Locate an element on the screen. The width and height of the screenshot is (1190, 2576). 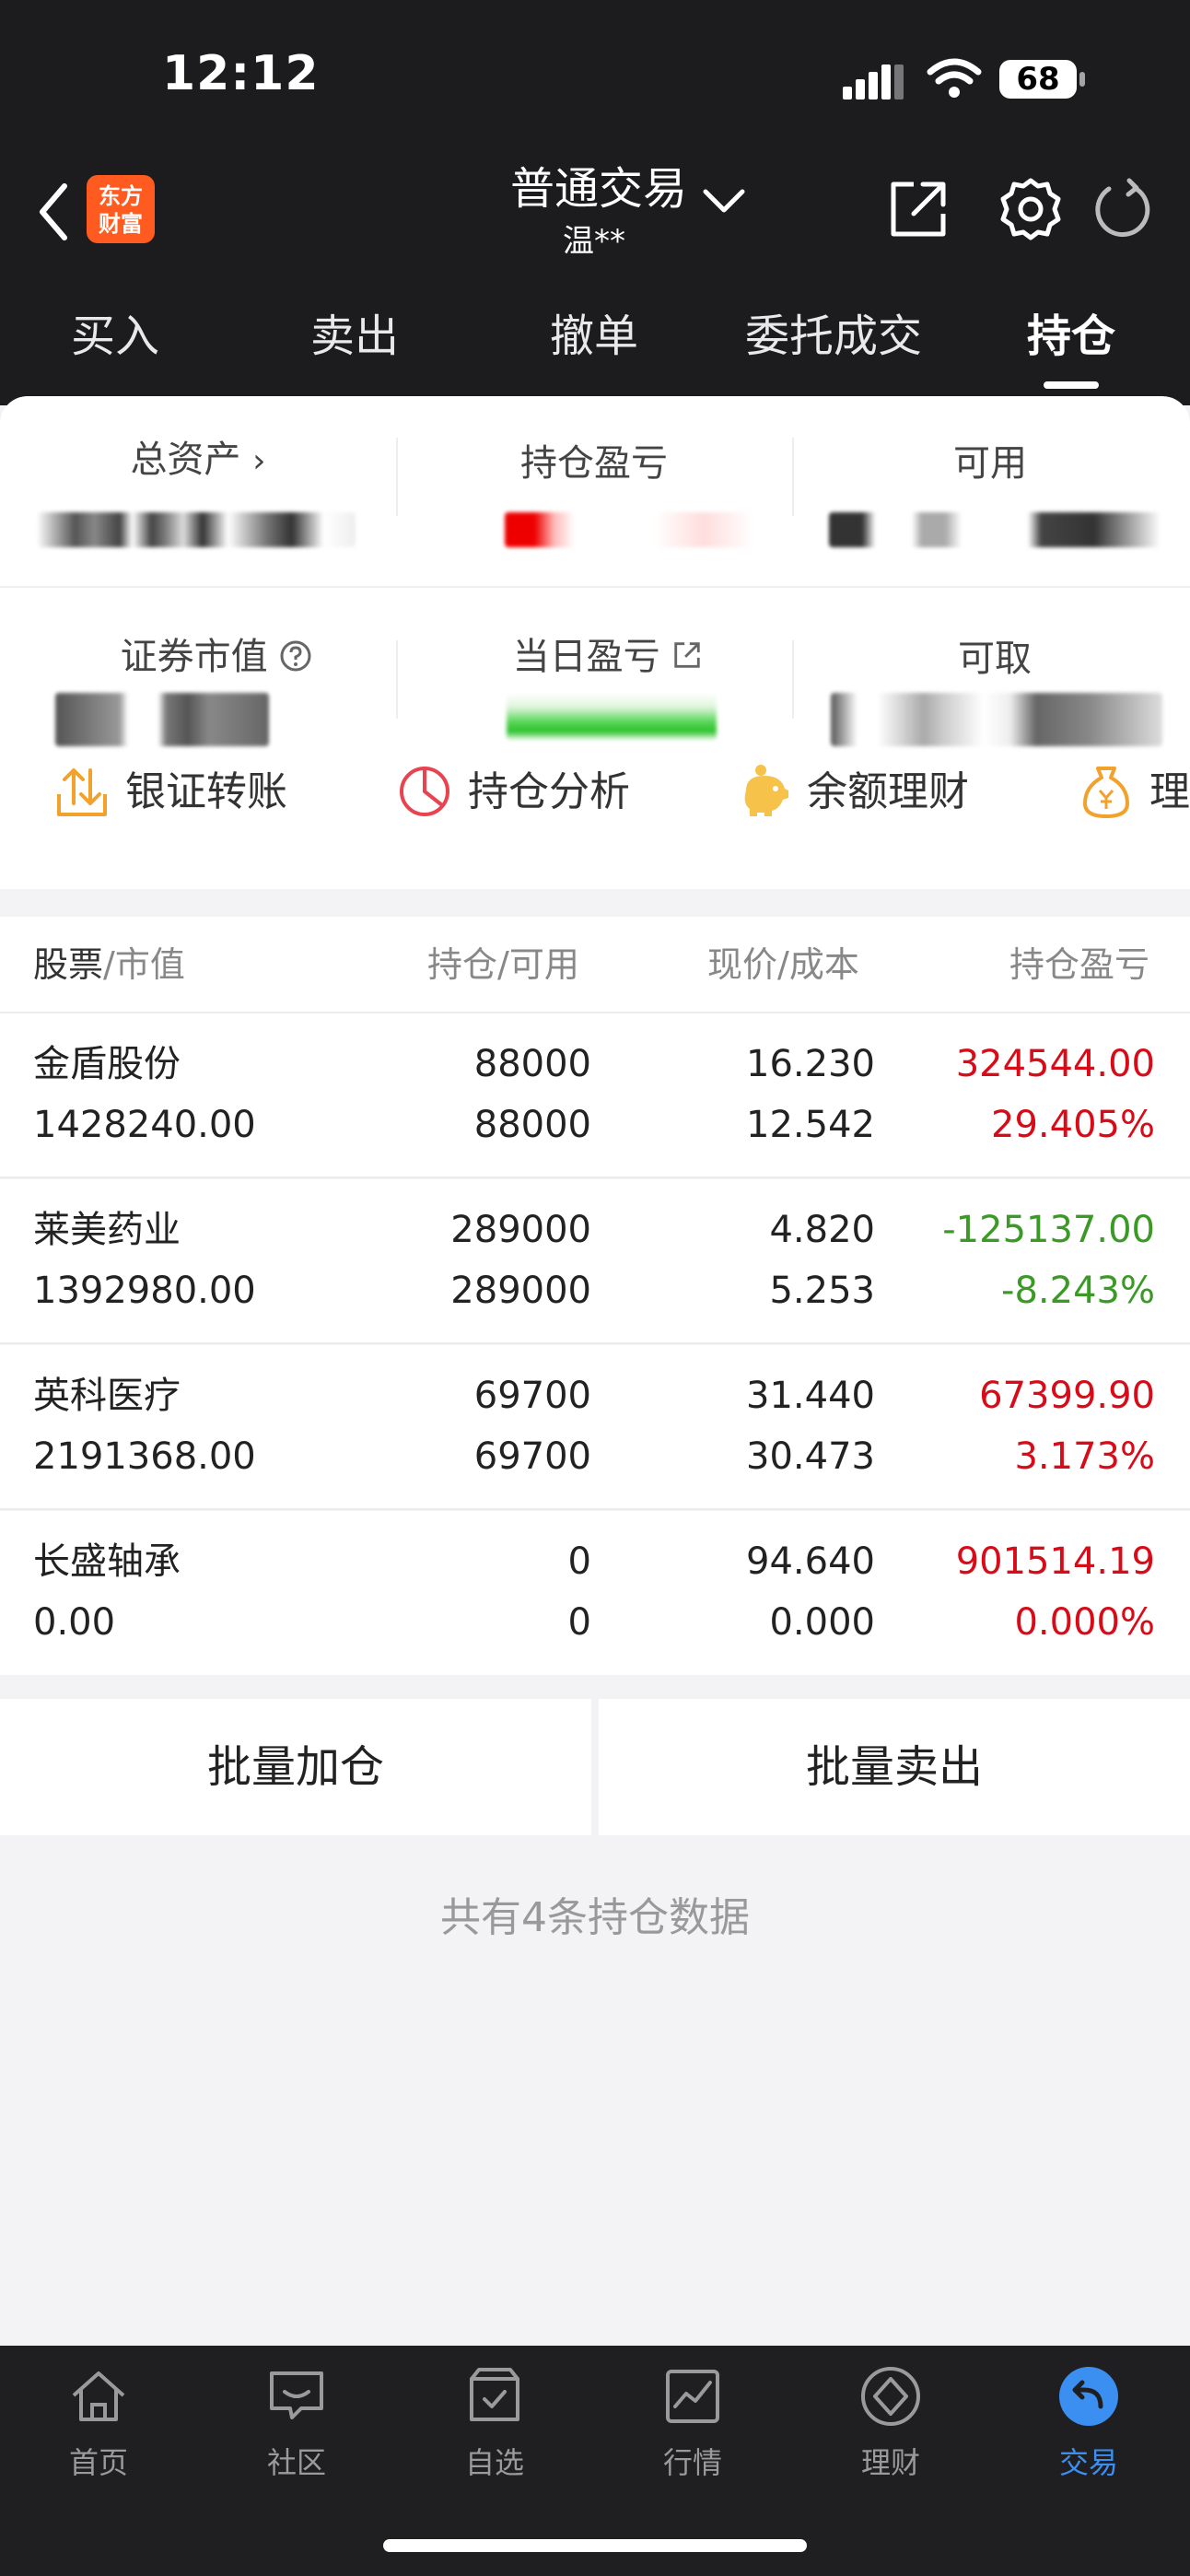
battery-icon: 68 is located at coordinates (1042, 79).